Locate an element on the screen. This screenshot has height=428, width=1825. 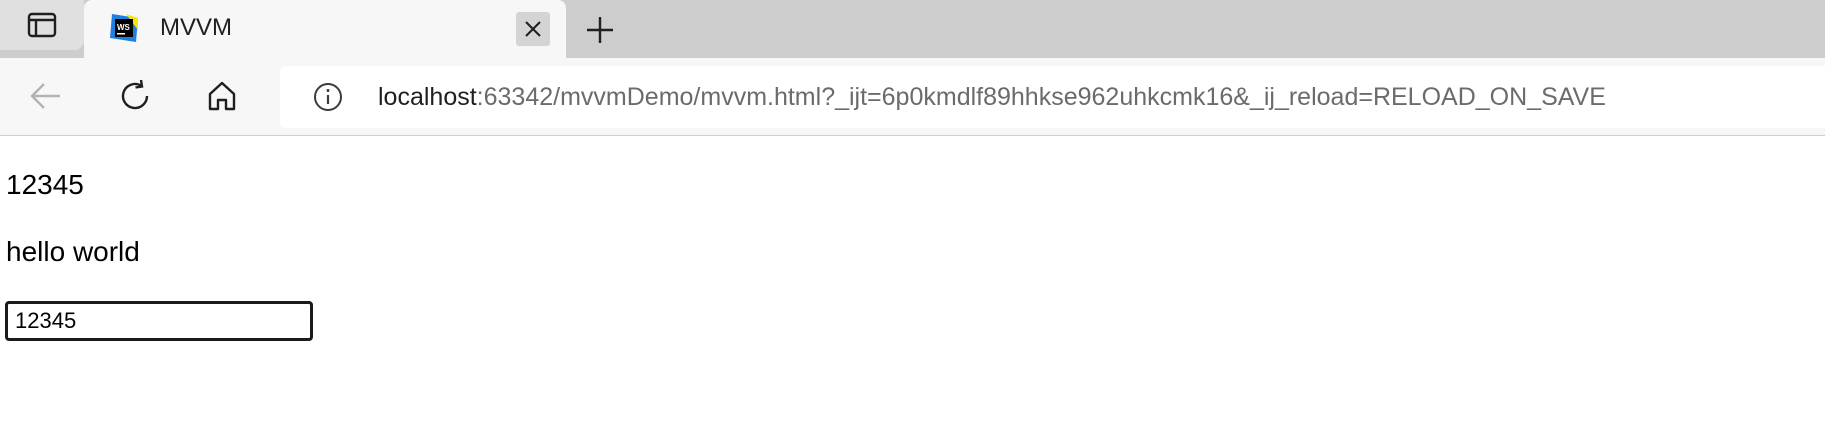
home-icon is located at coordinates (222, 96).